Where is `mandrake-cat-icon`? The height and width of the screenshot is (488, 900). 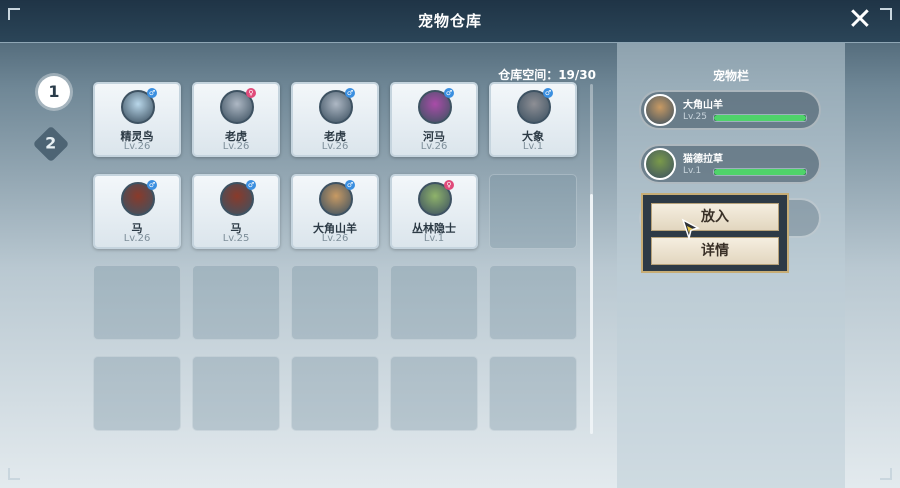
mandrake-cat-icon is located at coordinates (660, 164).